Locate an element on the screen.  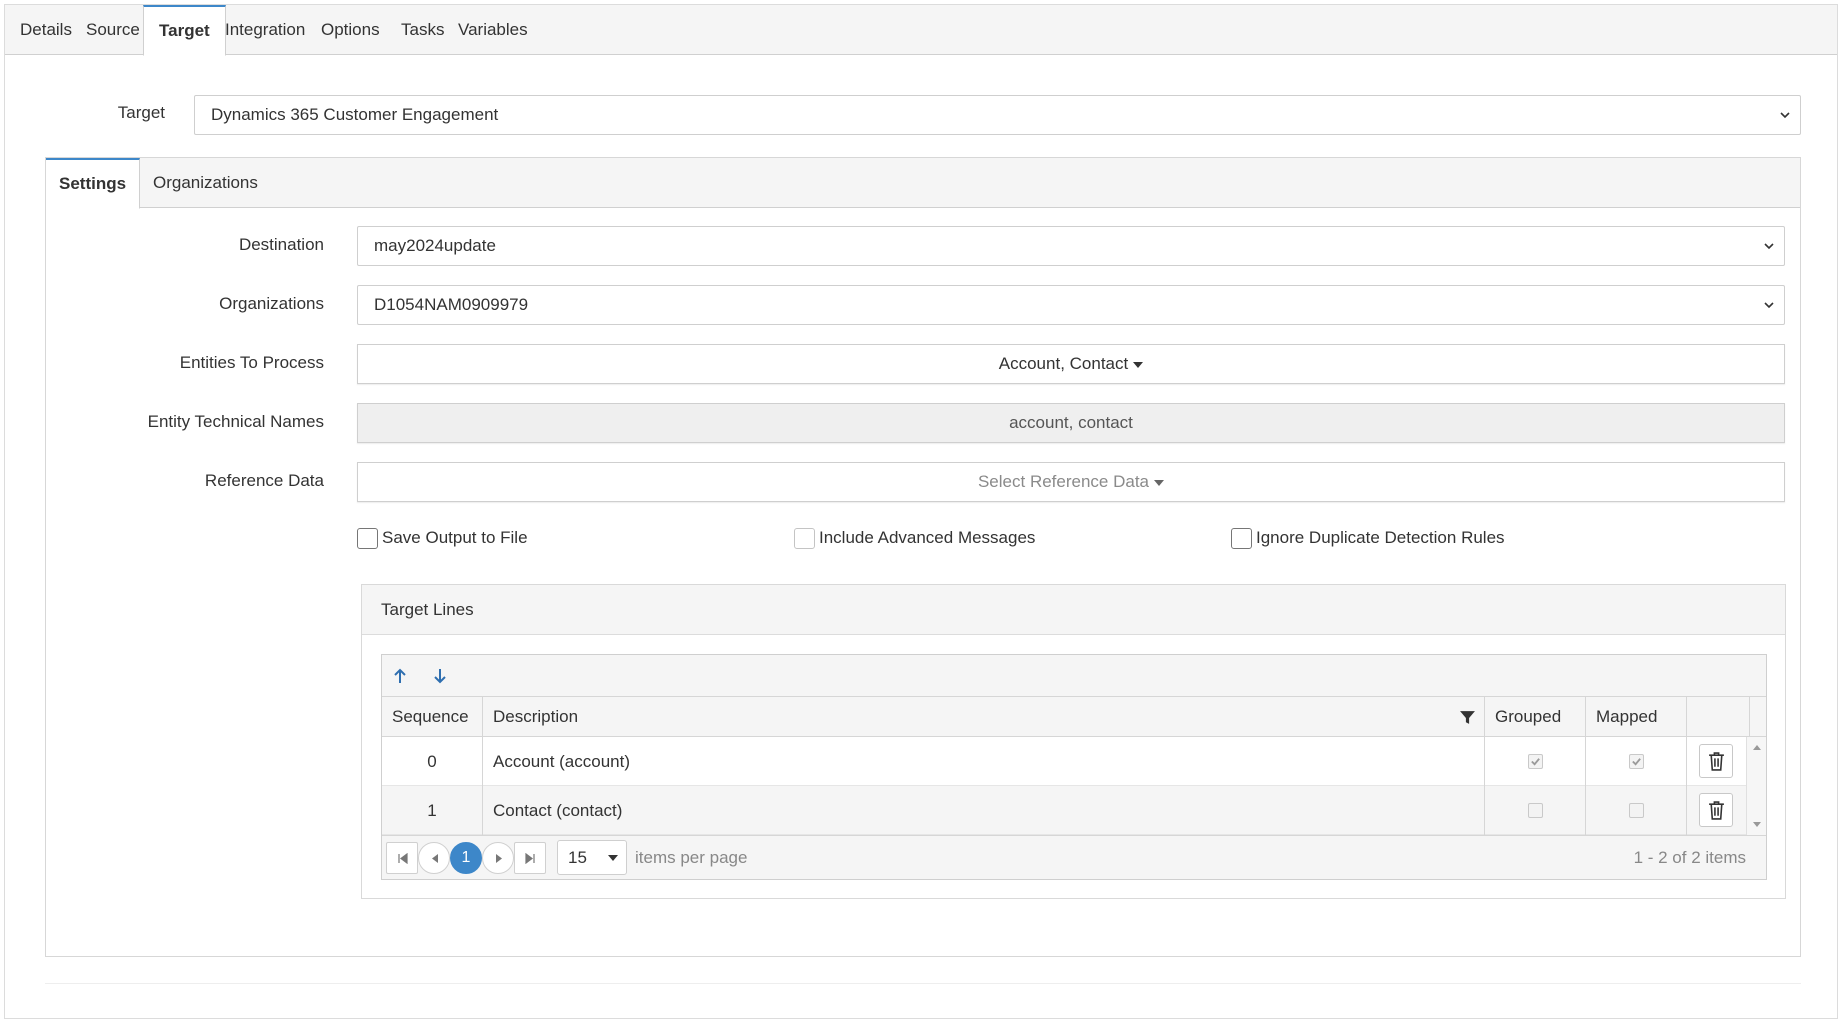
filter-icon is located at coordinates (1467, 717).